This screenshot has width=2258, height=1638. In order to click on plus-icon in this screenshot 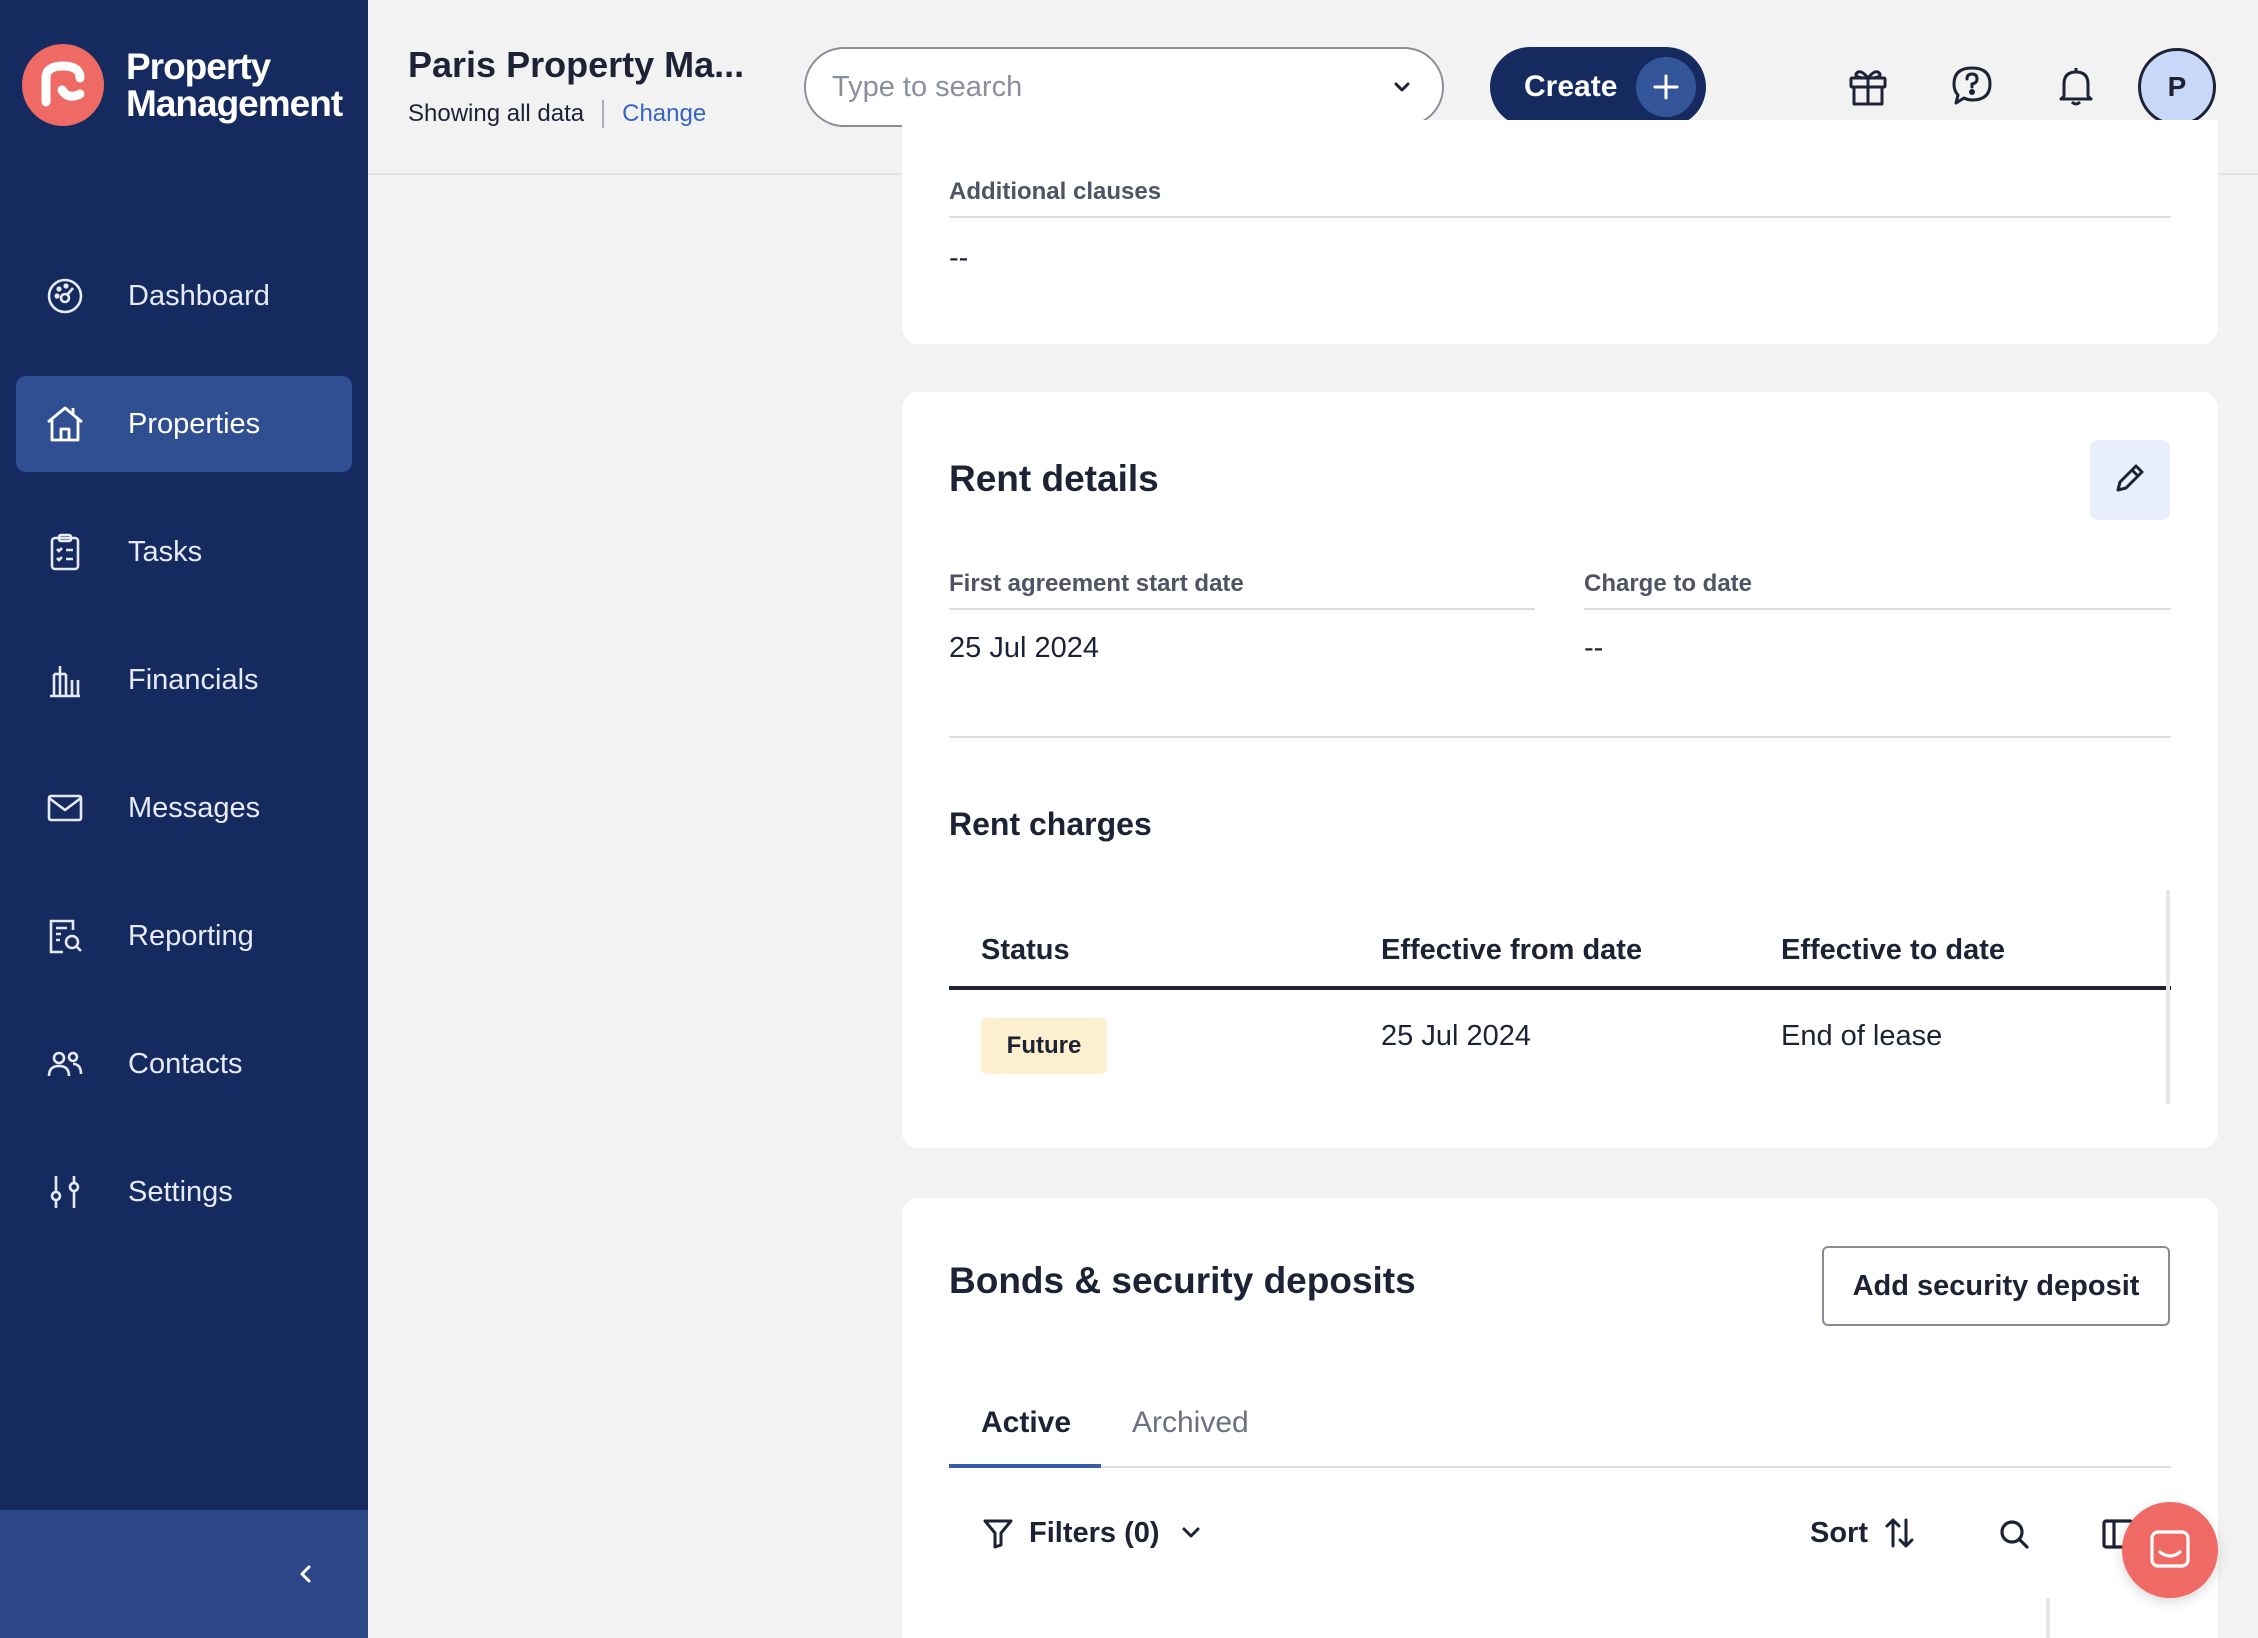, I will do `click(1666, 87)`.